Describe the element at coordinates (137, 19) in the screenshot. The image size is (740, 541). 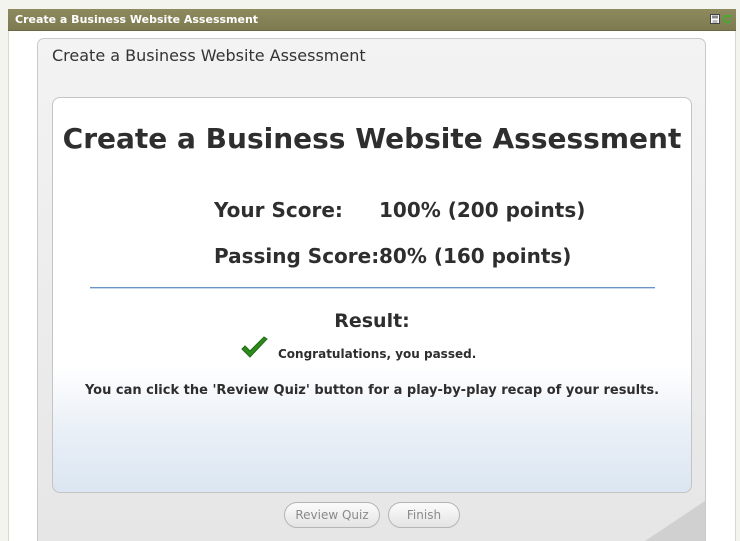
I see `window-title: Create a Business Website Assessment` at that location.